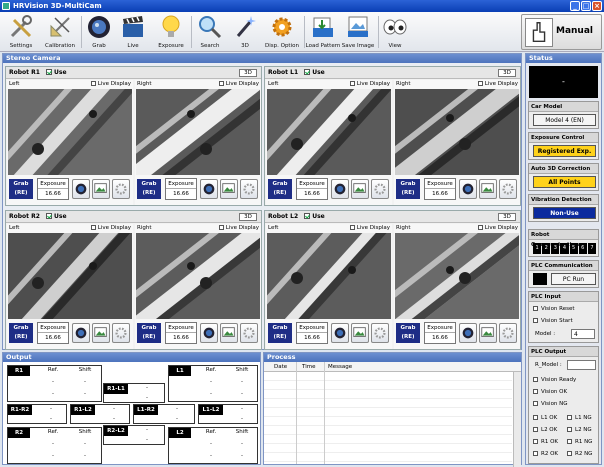  Describe the element at coordinates (553, 321) in the screenshot. I see `vision-start-check: Vision Start` at that location.